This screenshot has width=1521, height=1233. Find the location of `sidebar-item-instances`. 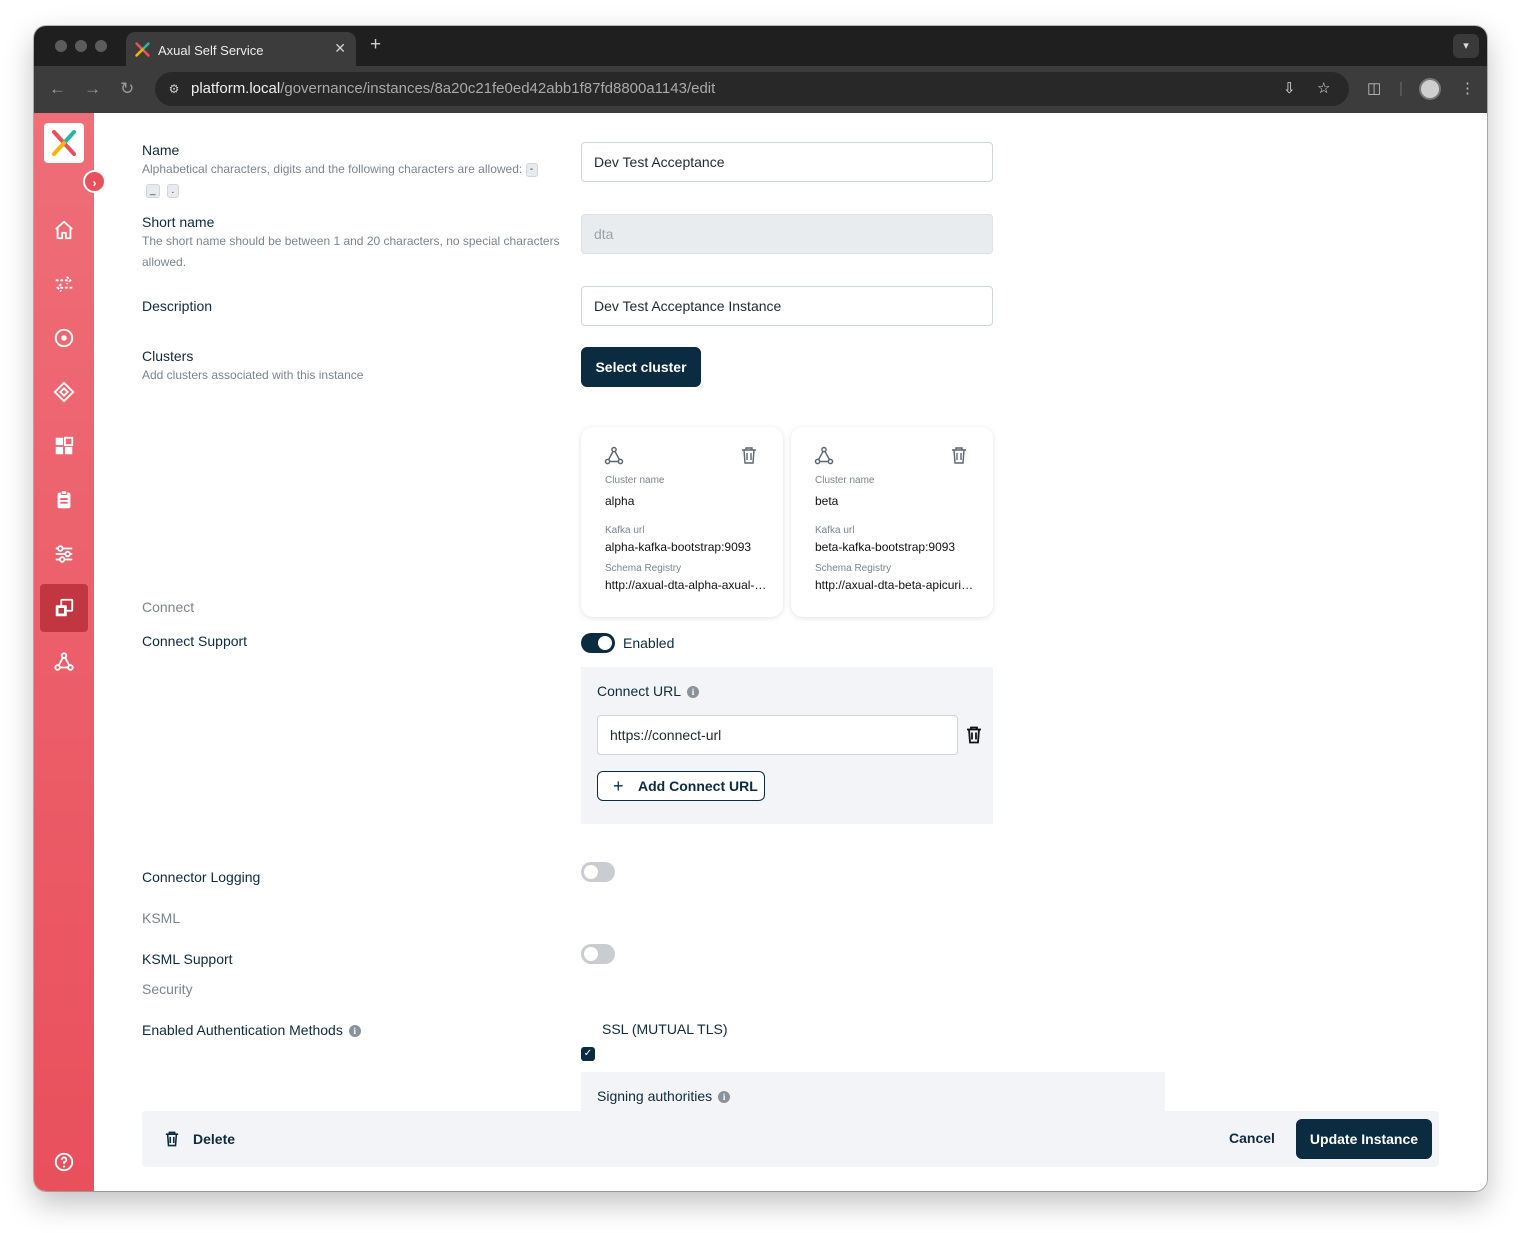

sidebar-item-instances is located at coordinates (64, 608).